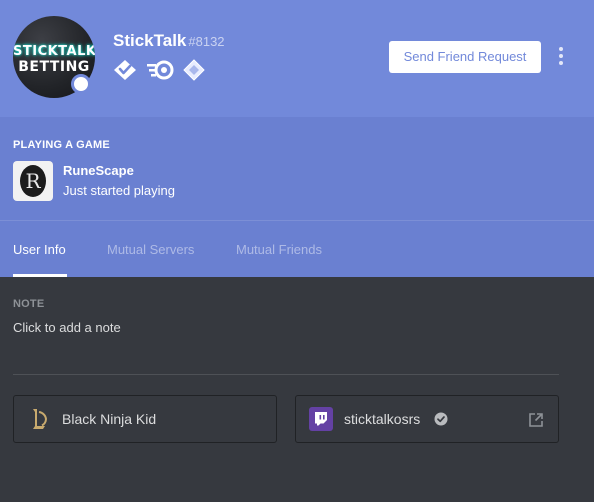 The height and width of the screenshot is (502, 594). I want to click on connection-league-of-legends: Black Ninja Kid, so click(145, 419).